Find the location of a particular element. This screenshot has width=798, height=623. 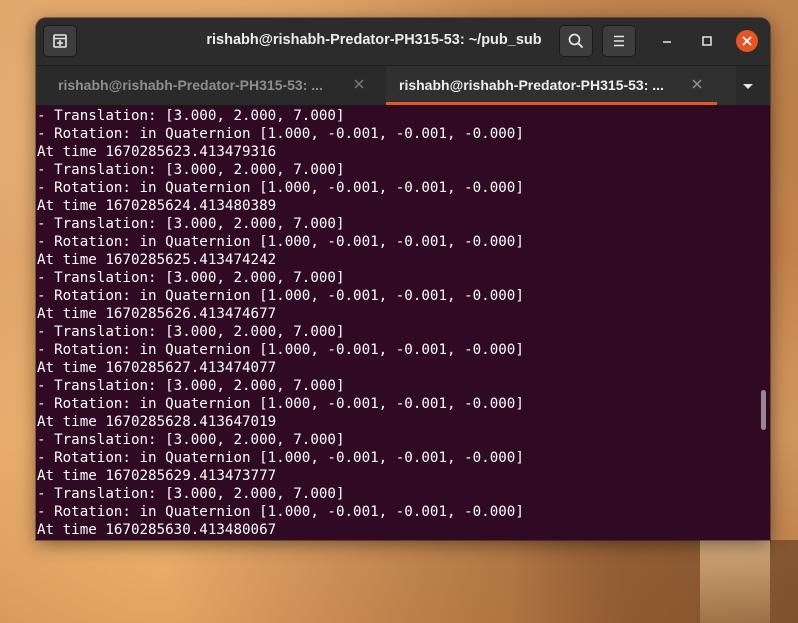

tabs-dropdown-button is located at coordinates (748, 86).